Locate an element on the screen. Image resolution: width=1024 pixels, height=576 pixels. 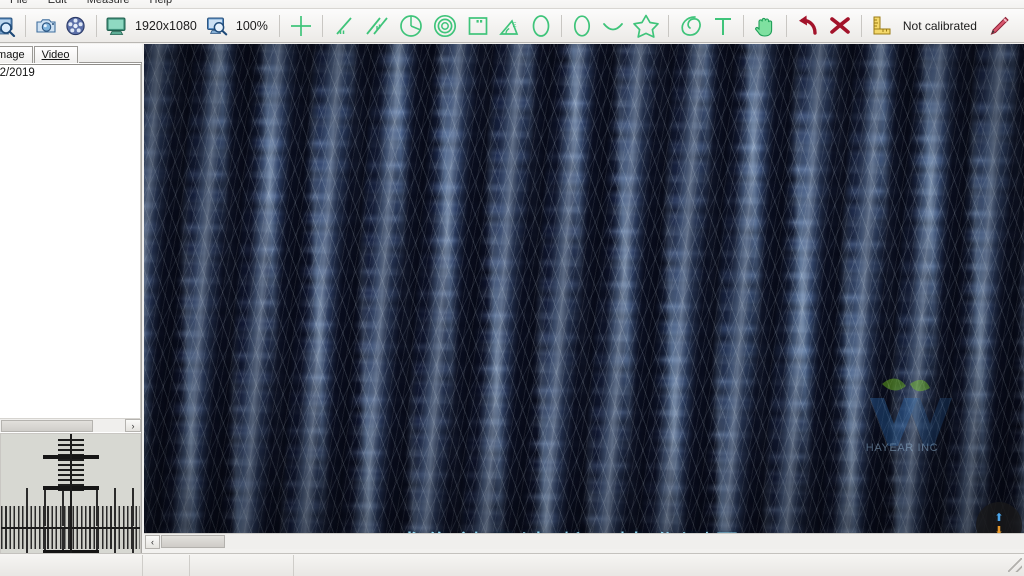
toolbar: 1920x1080 100% E Not calibrated is located at coordinates (512, 26).